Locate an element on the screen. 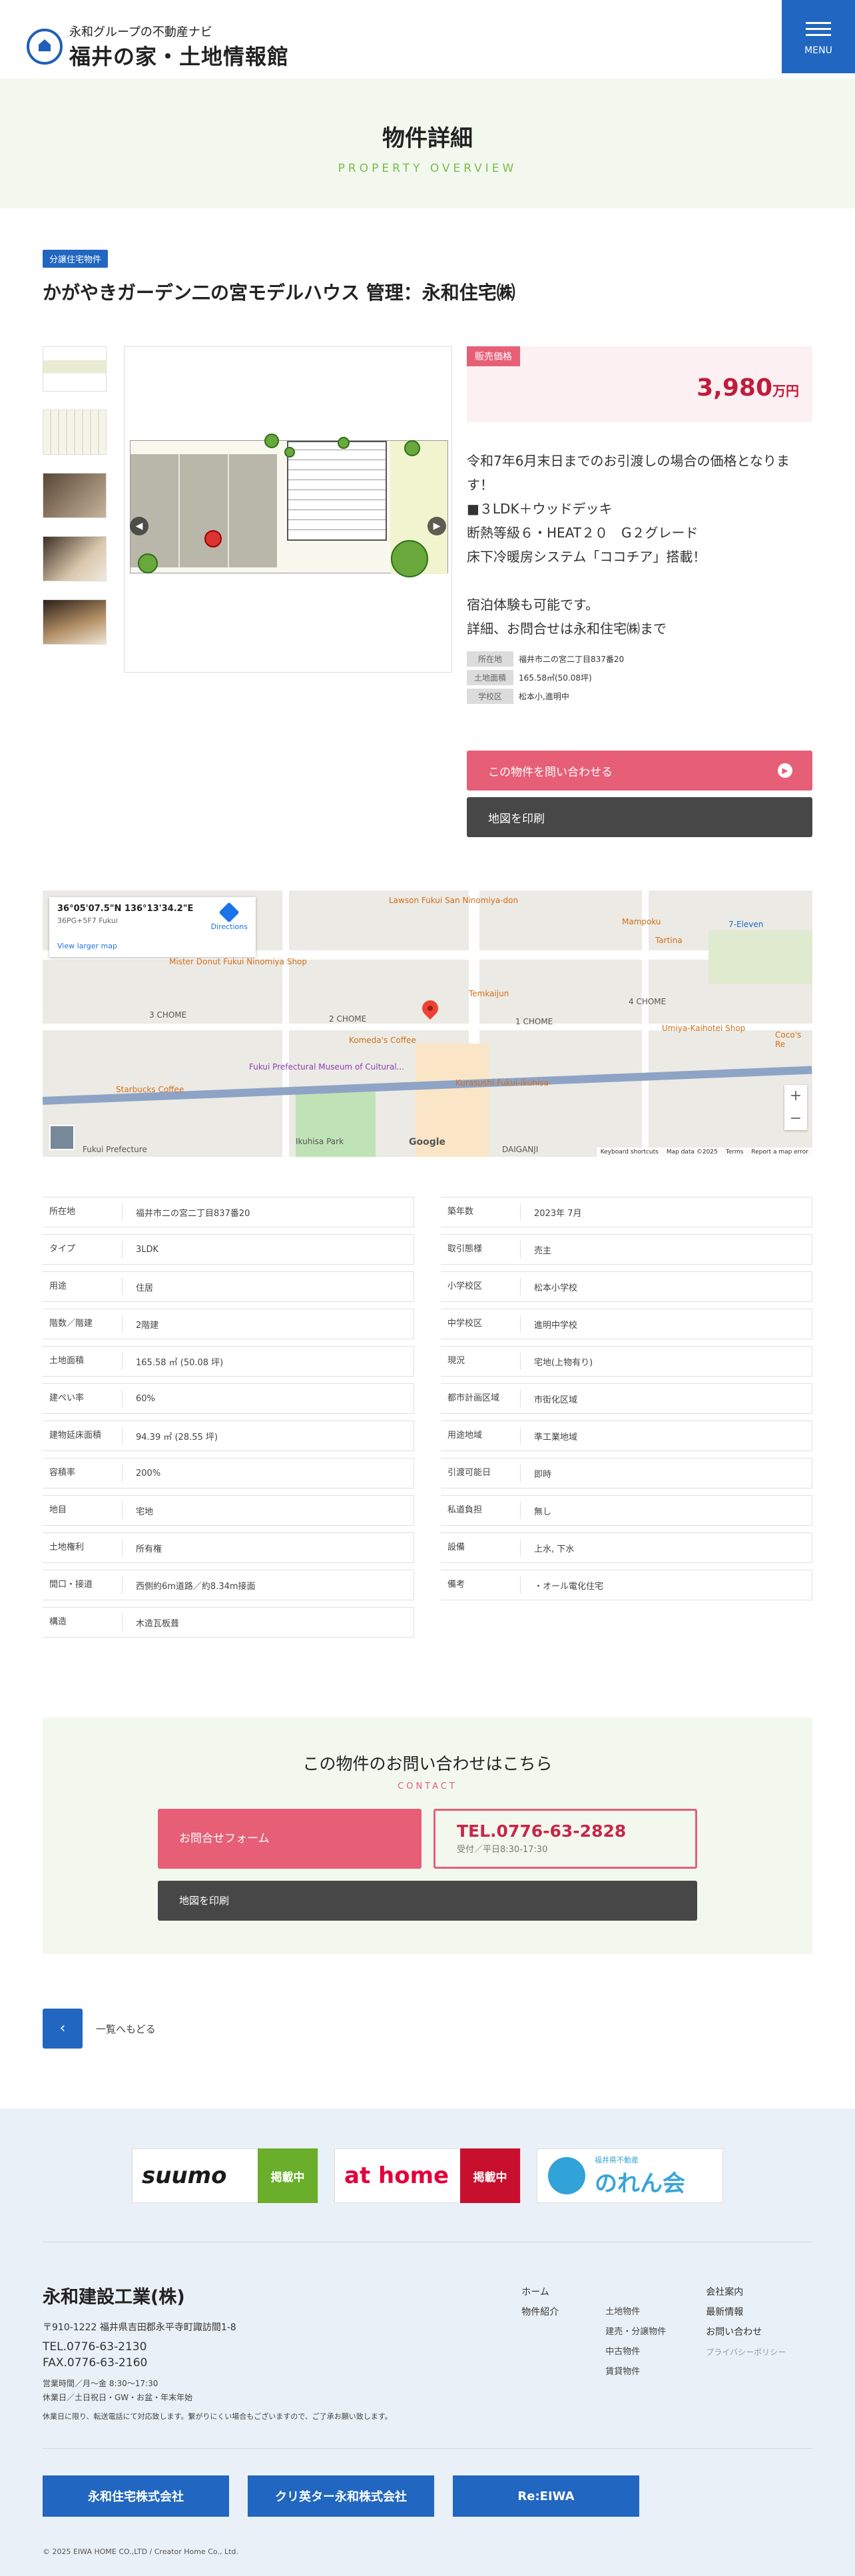  footer-link-company: 会社案内 is located at coordinates (746, 2292).